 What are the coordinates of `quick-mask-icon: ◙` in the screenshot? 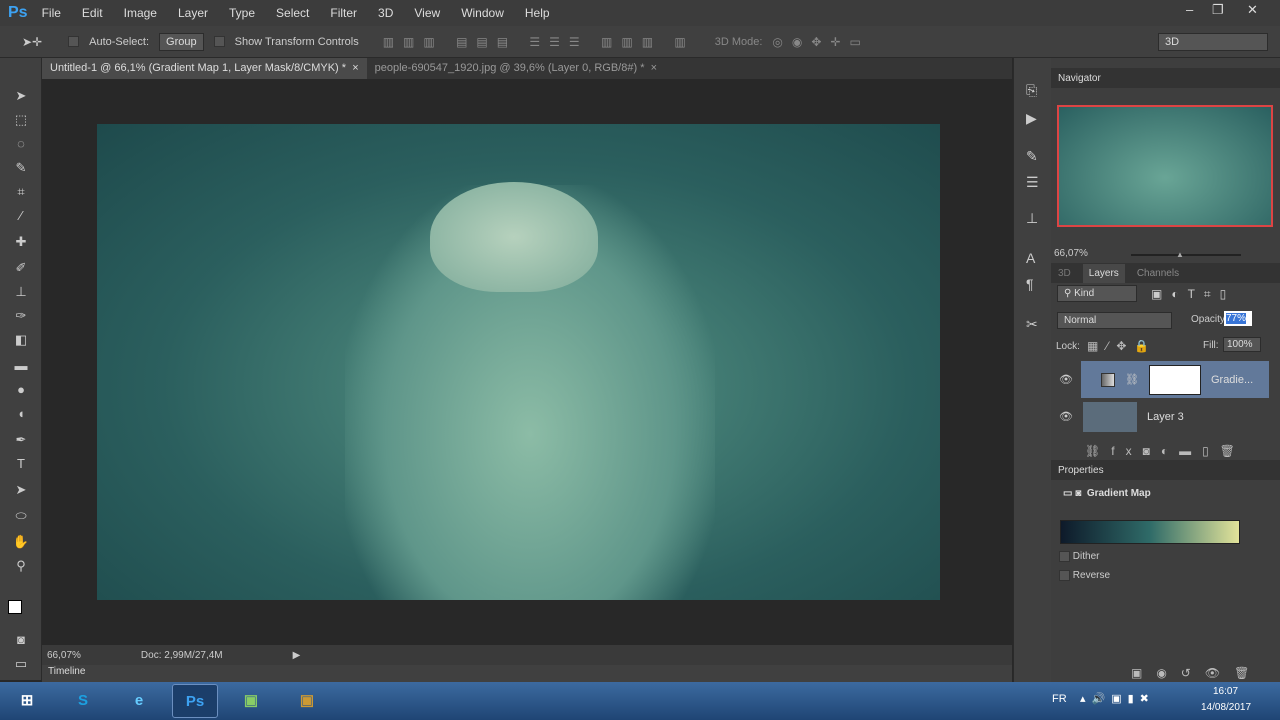 It's located at (21, 641).